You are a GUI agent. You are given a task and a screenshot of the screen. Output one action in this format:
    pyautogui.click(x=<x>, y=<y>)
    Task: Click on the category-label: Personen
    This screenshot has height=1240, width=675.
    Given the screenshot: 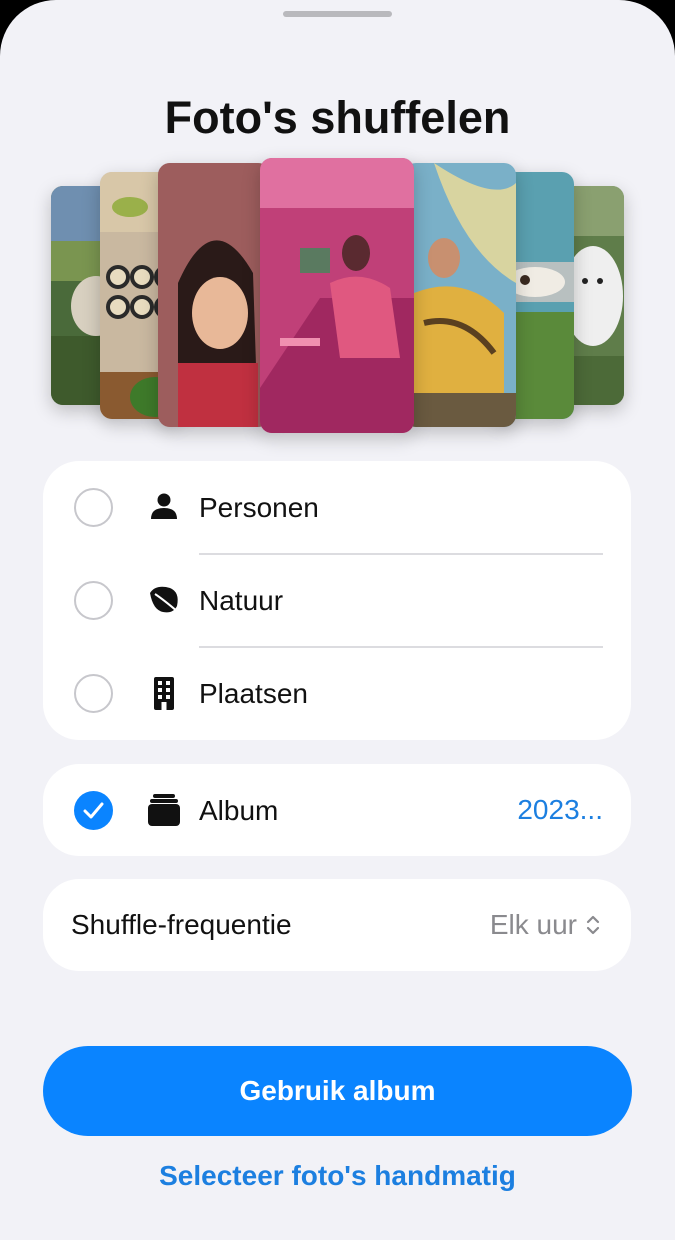 What is the action you would take?
    pyautogui.click(x=259, y=507)
    